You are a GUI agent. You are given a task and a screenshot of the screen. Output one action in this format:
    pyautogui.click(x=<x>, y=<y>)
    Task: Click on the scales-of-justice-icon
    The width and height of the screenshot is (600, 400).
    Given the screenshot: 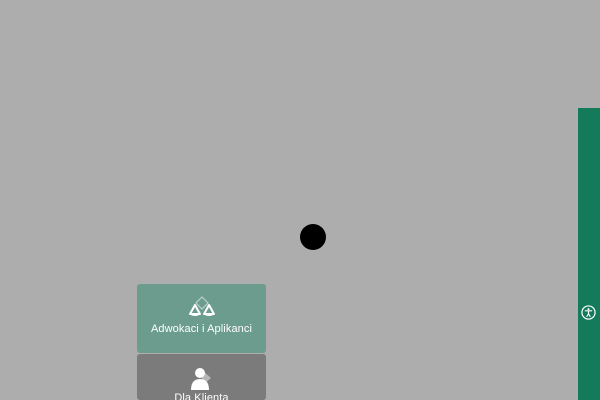 What is the action you would take?
    pyautogui.click(x=201, y=306)
    